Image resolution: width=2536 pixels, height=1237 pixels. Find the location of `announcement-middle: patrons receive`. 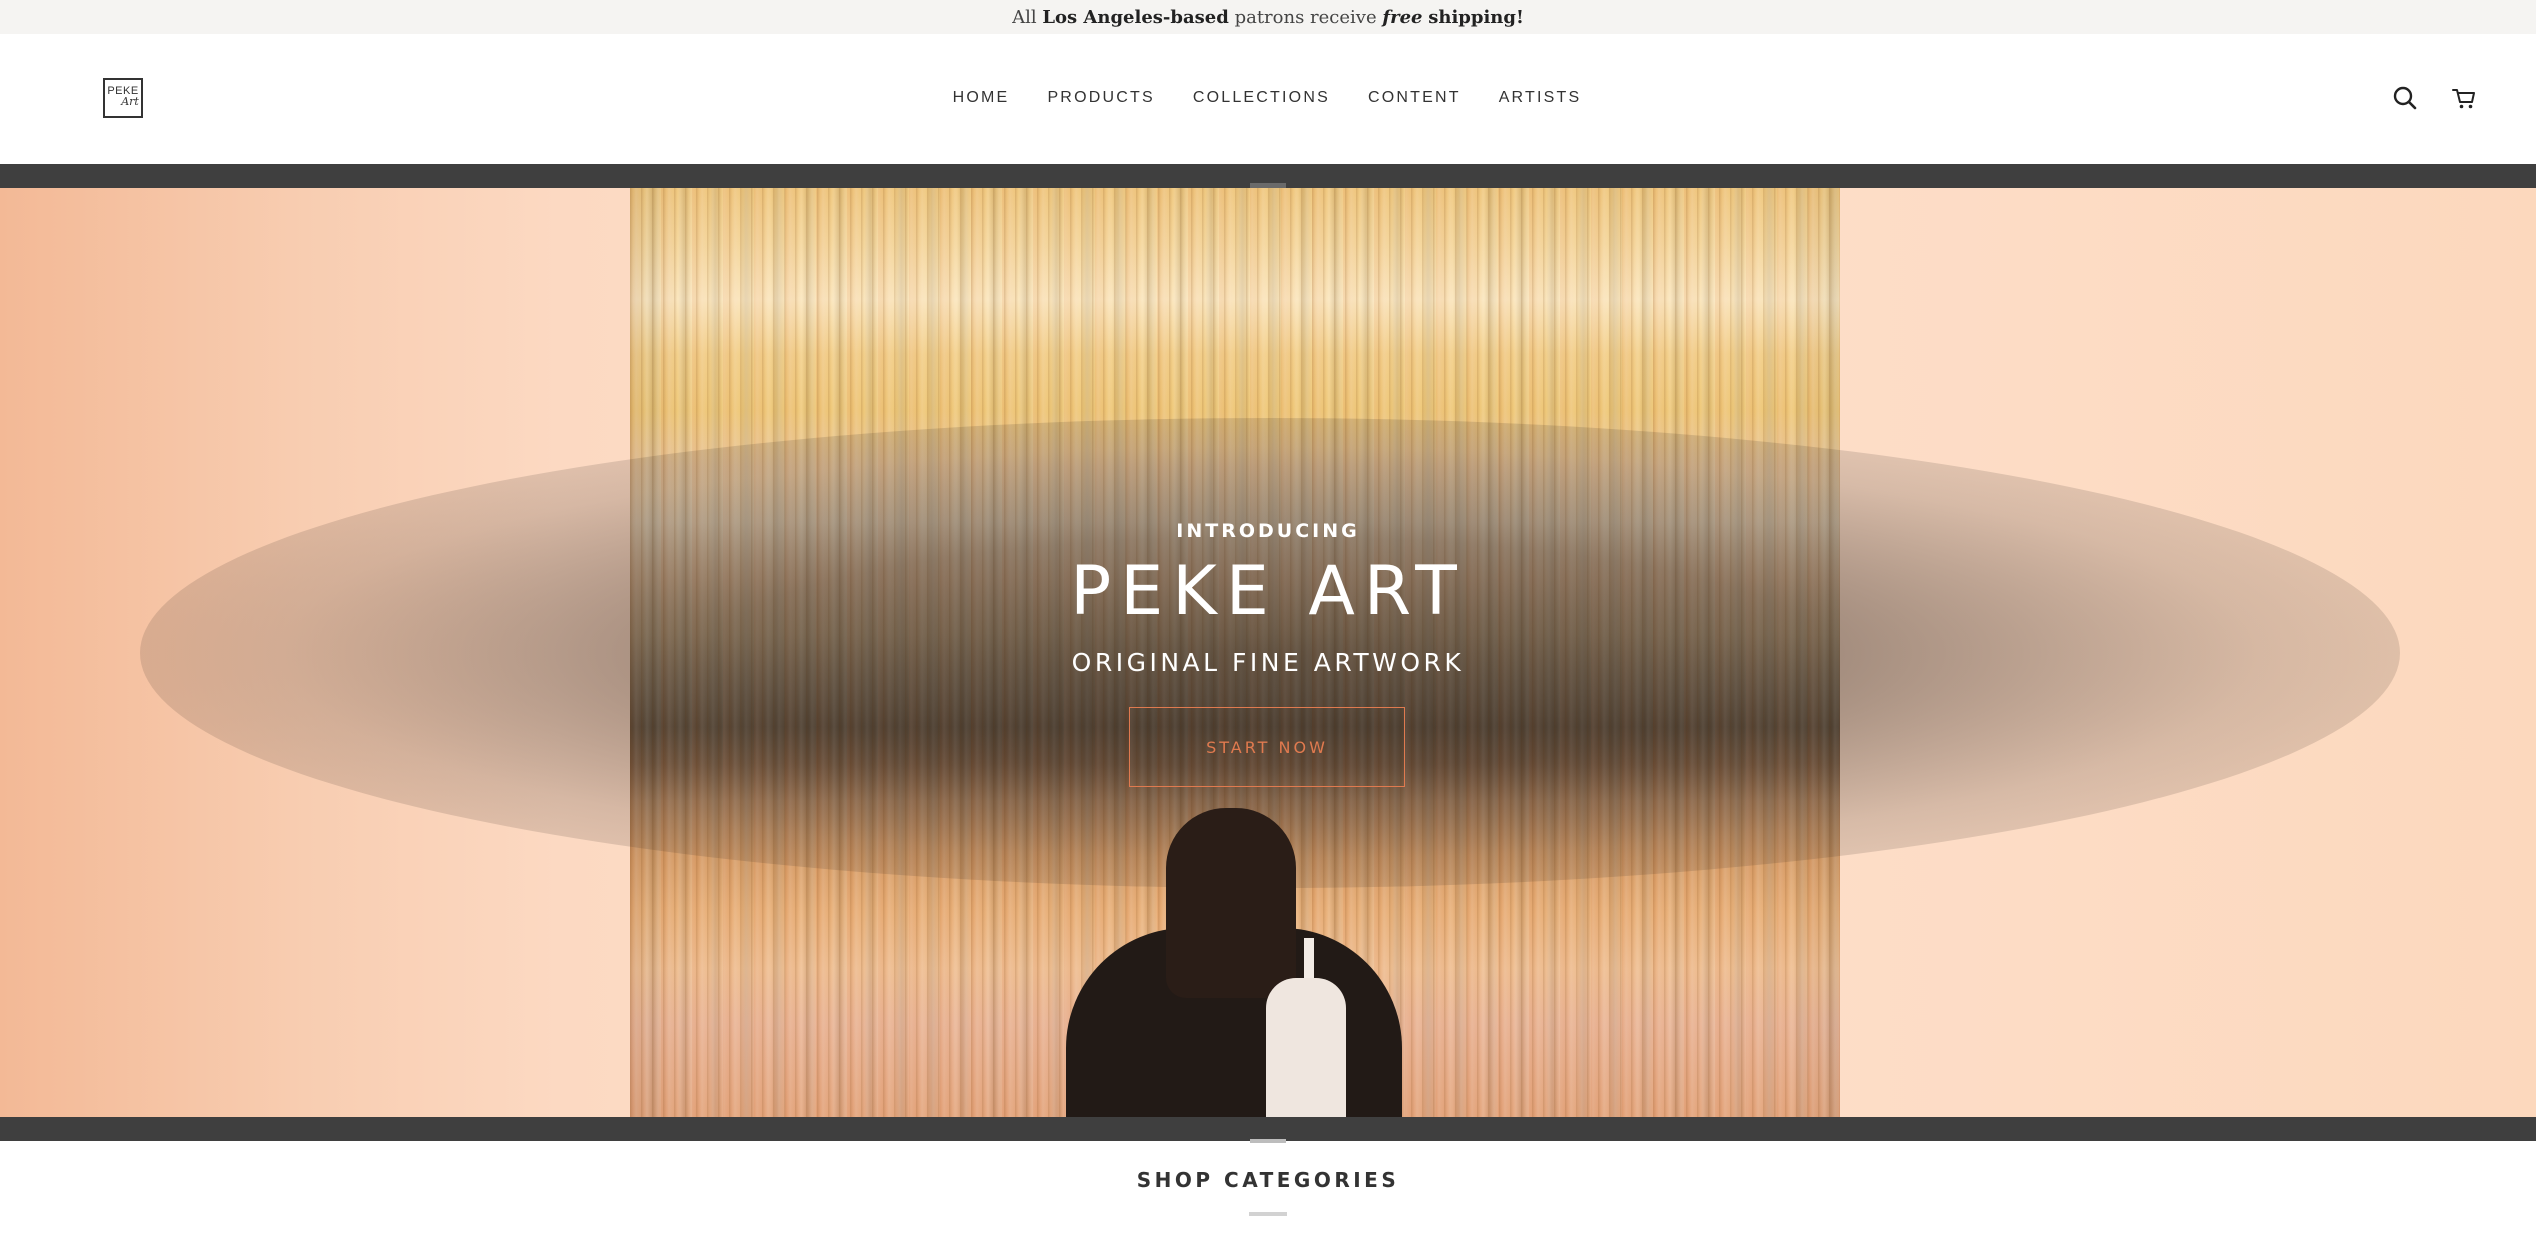

announcement-middle: patrons receive is located at coordinates (1305, 17).